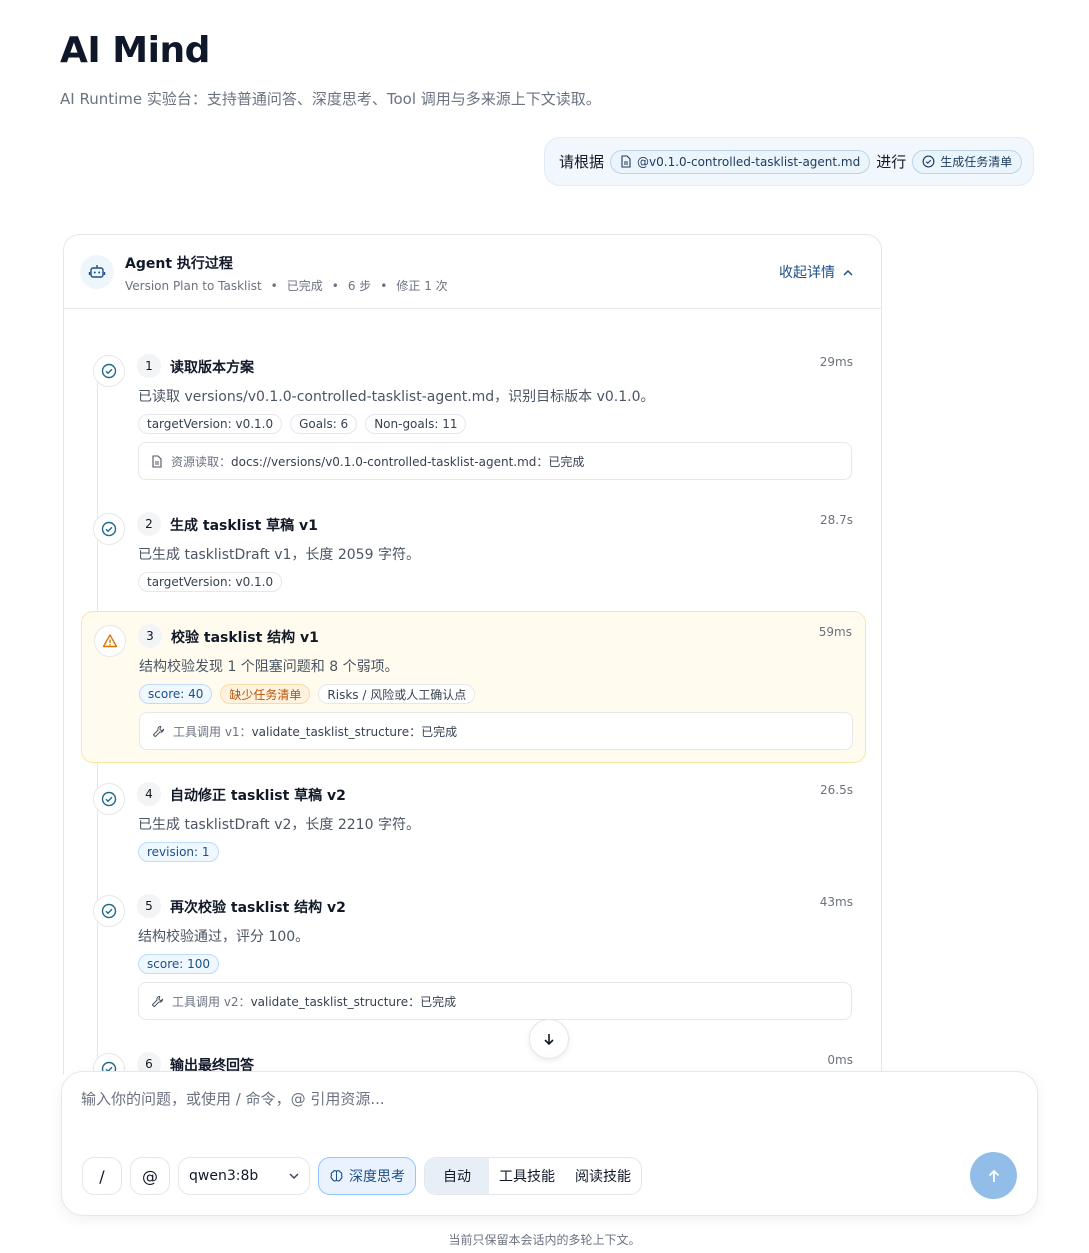 Image resolution: width=1089 pixels, height=1253 pixels. Describe the element at coordinates (212, 731) in the screenshot. I see `detail-label: 工具调用 v1：` at that location.